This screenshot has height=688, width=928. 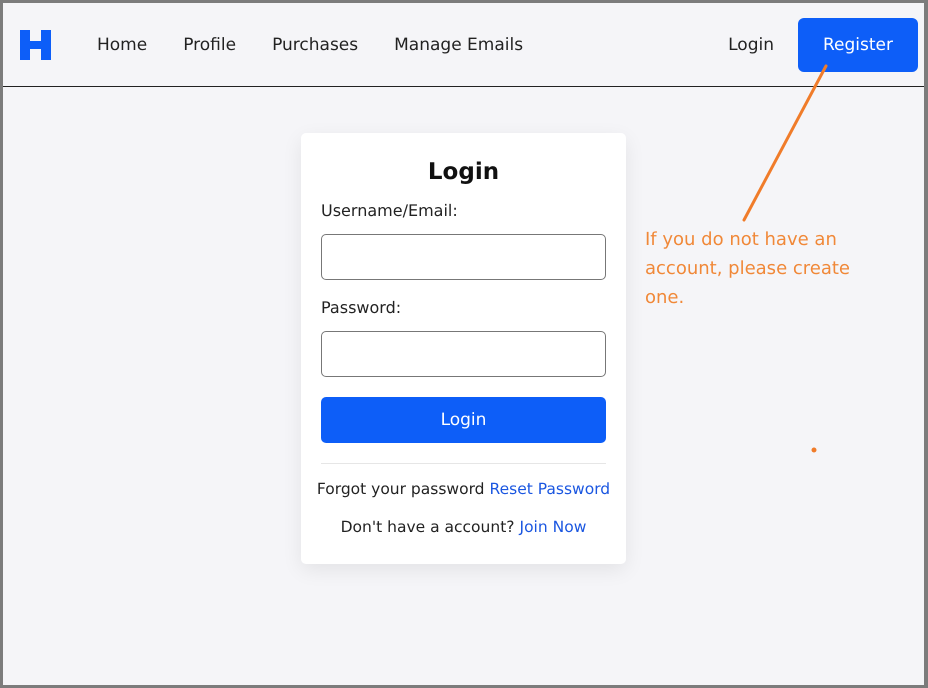 I want to click on field-label: Username/Email:, so click(x=390, y=210).